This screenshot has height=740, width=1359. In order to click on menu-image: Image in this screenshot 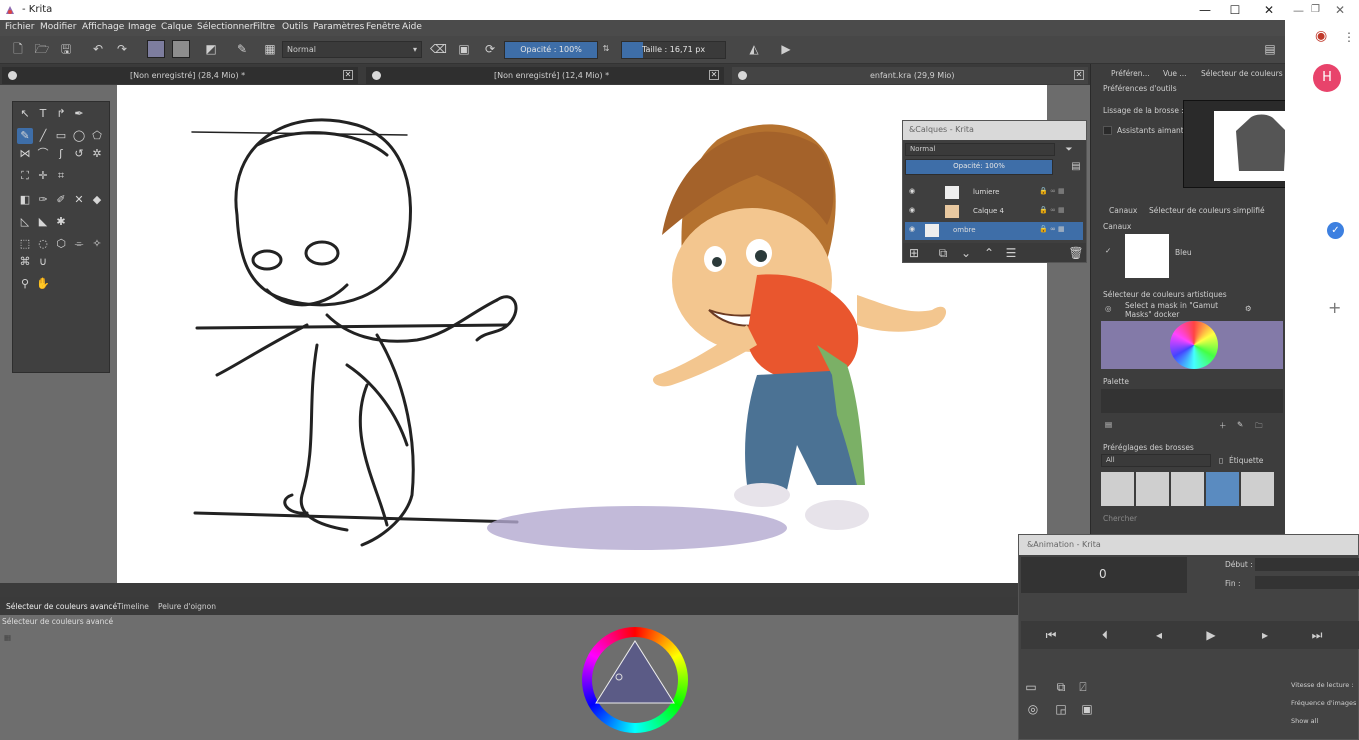, I will do `click(142, 27)`.